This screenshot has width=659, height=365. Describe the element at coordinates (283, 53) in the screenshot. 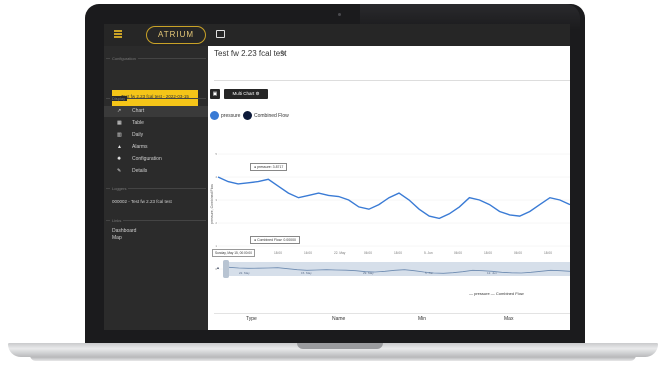

I see `edit-icon: ✎` at that location.